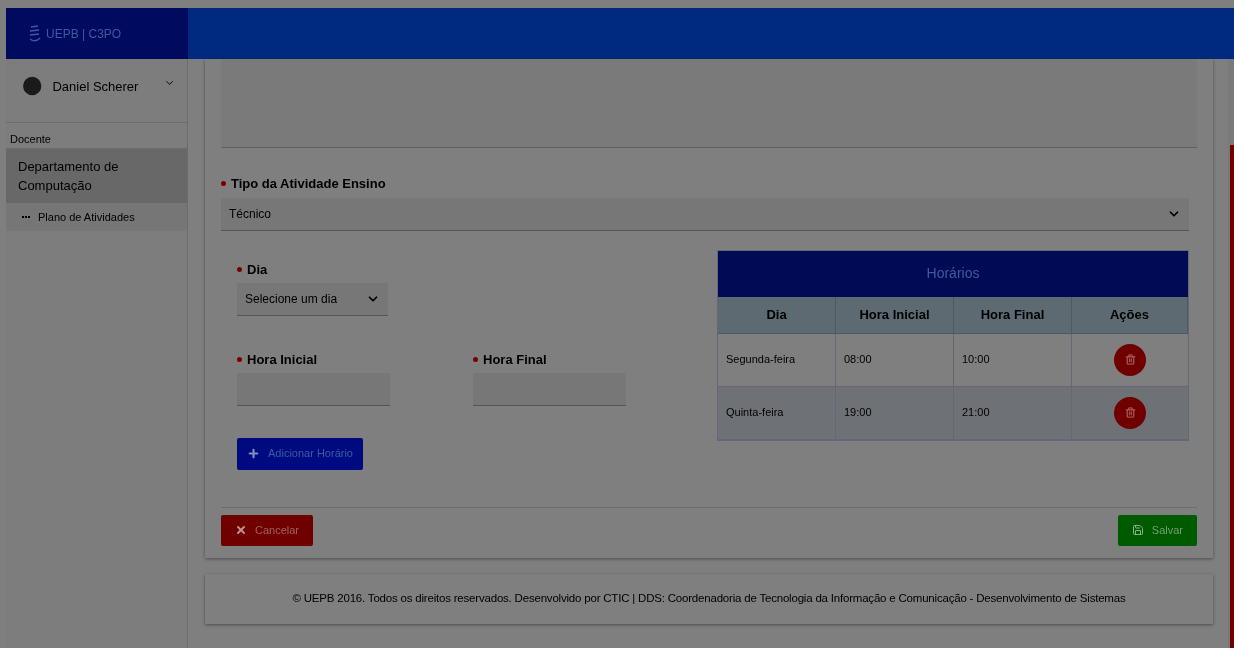 Image resolution: width=1234 pixels, height=648 pixels. What do you see at coordinates (895, 360) in the screenshot?
I see `table-cell: 08:00` at bounding box center [895, 360].